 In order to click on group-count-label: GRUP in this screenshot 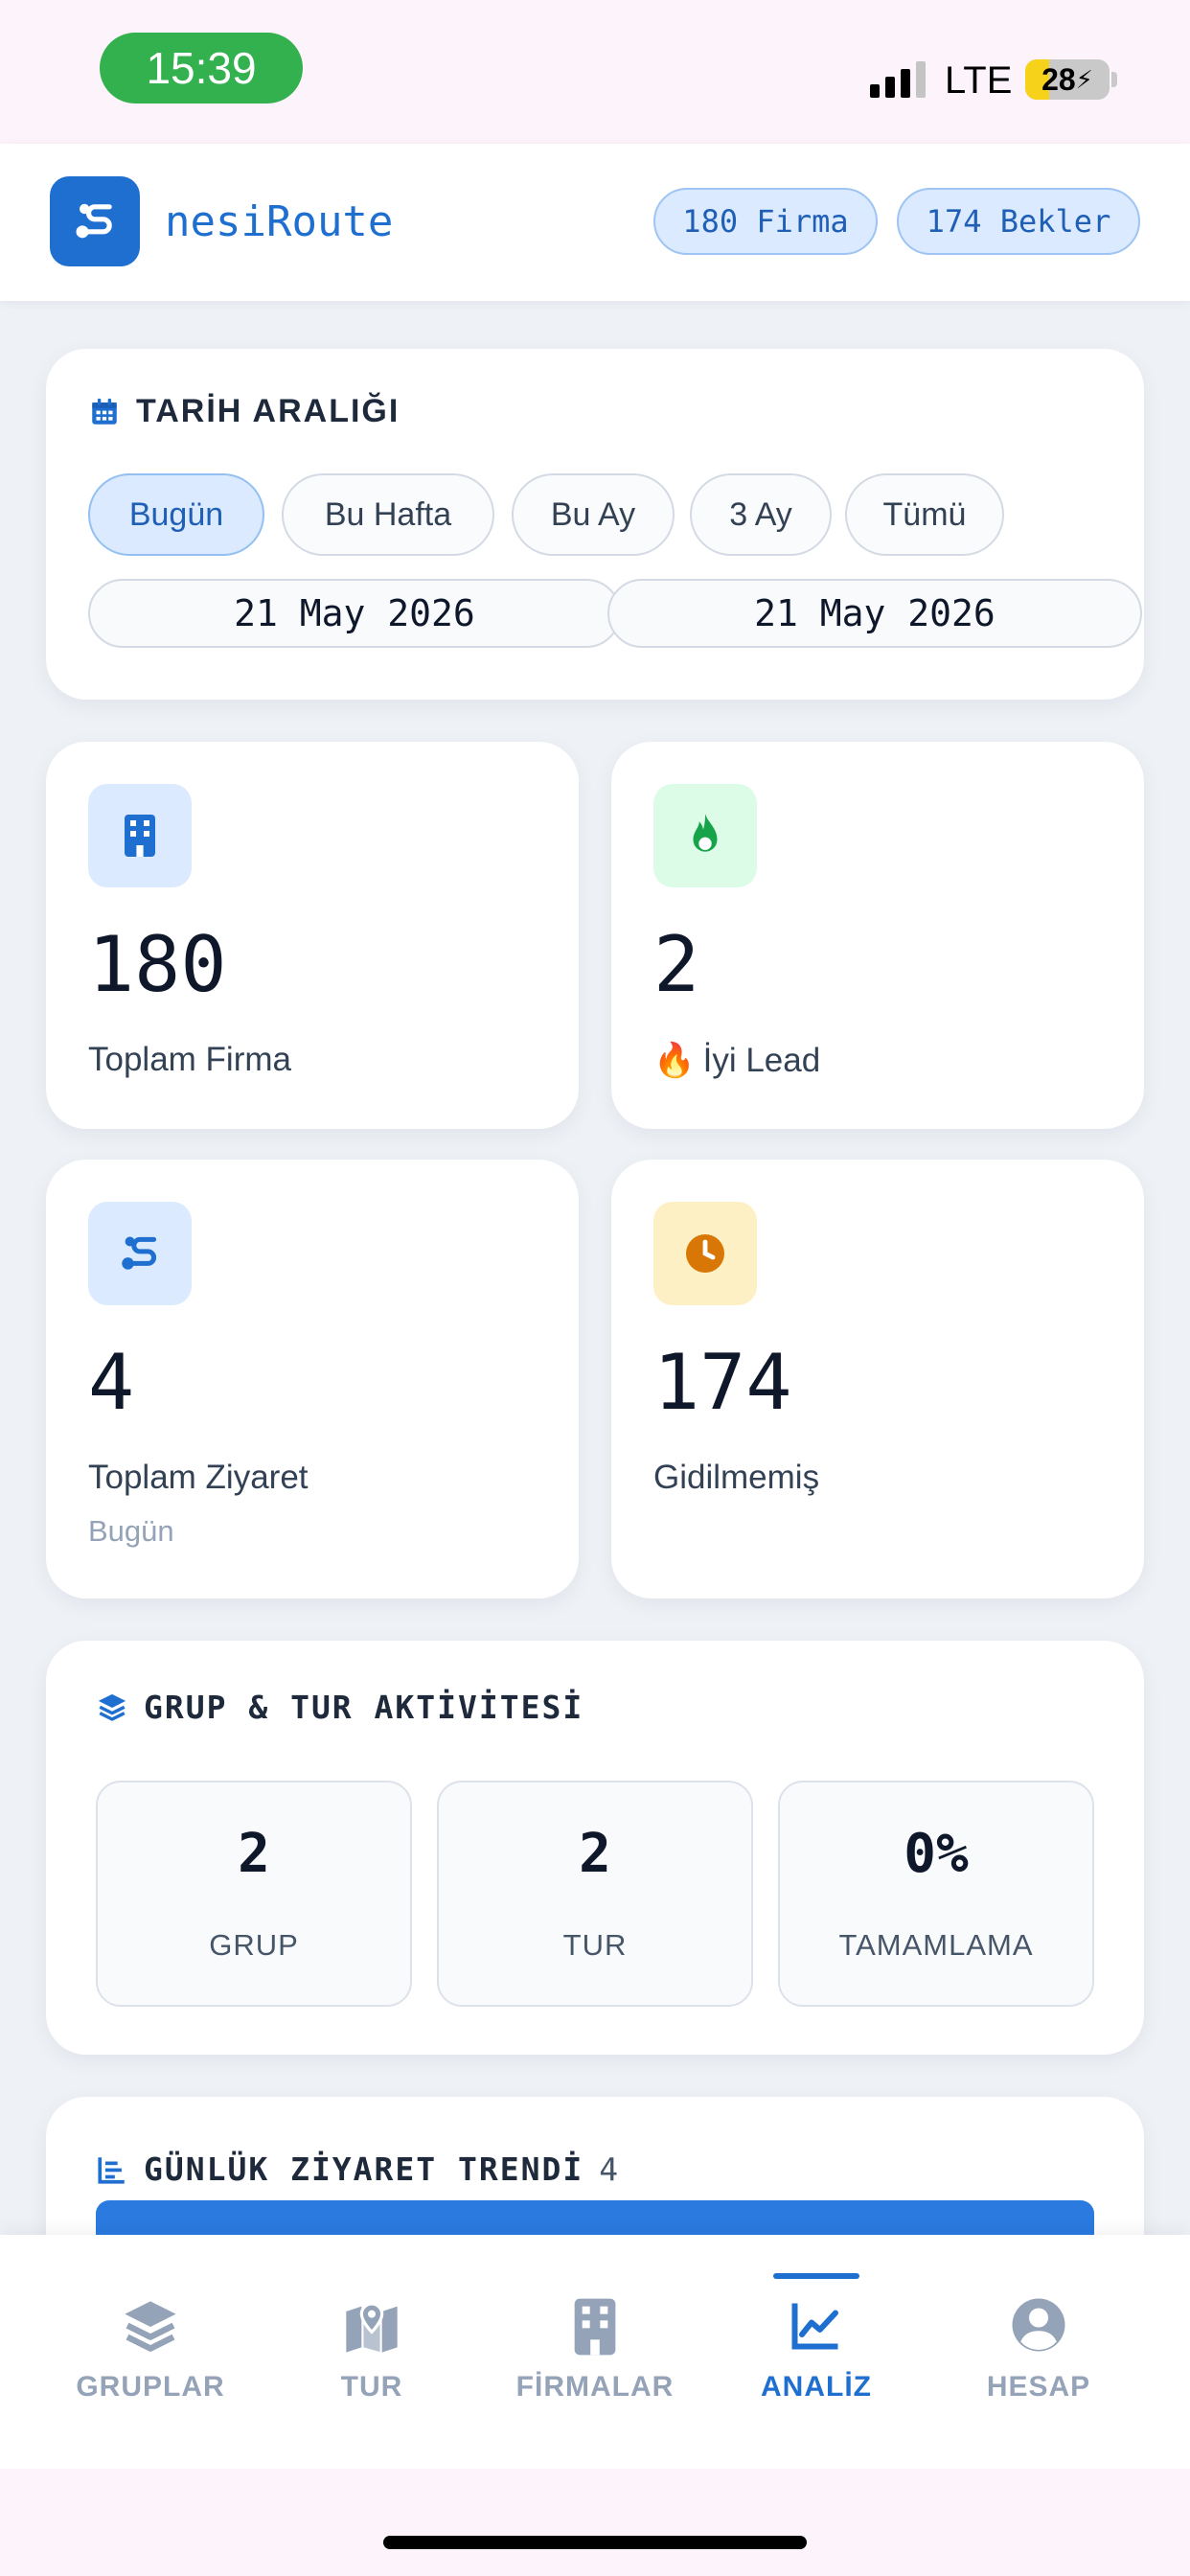, I will do `click(254, 1945)`.